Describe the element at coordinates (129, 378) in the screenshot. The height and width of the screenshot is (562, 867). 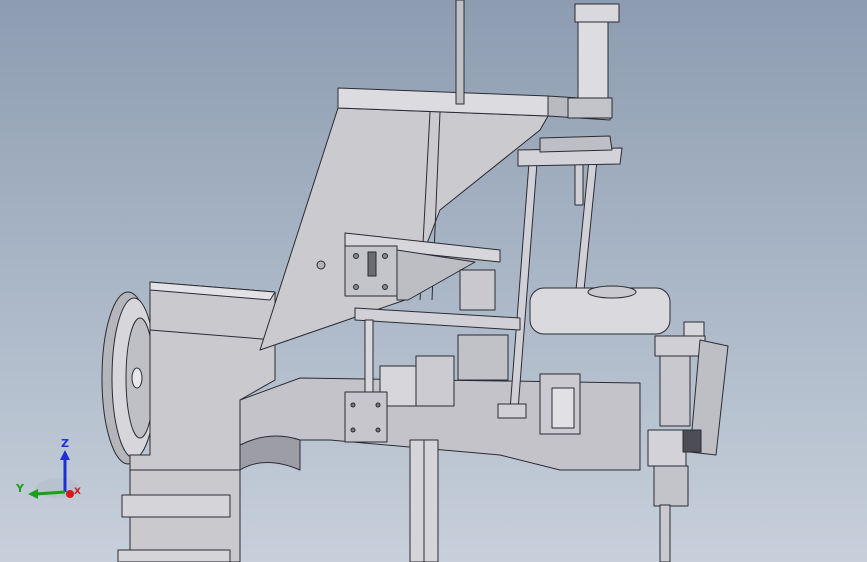
I see `pulley-wheel` at that location.